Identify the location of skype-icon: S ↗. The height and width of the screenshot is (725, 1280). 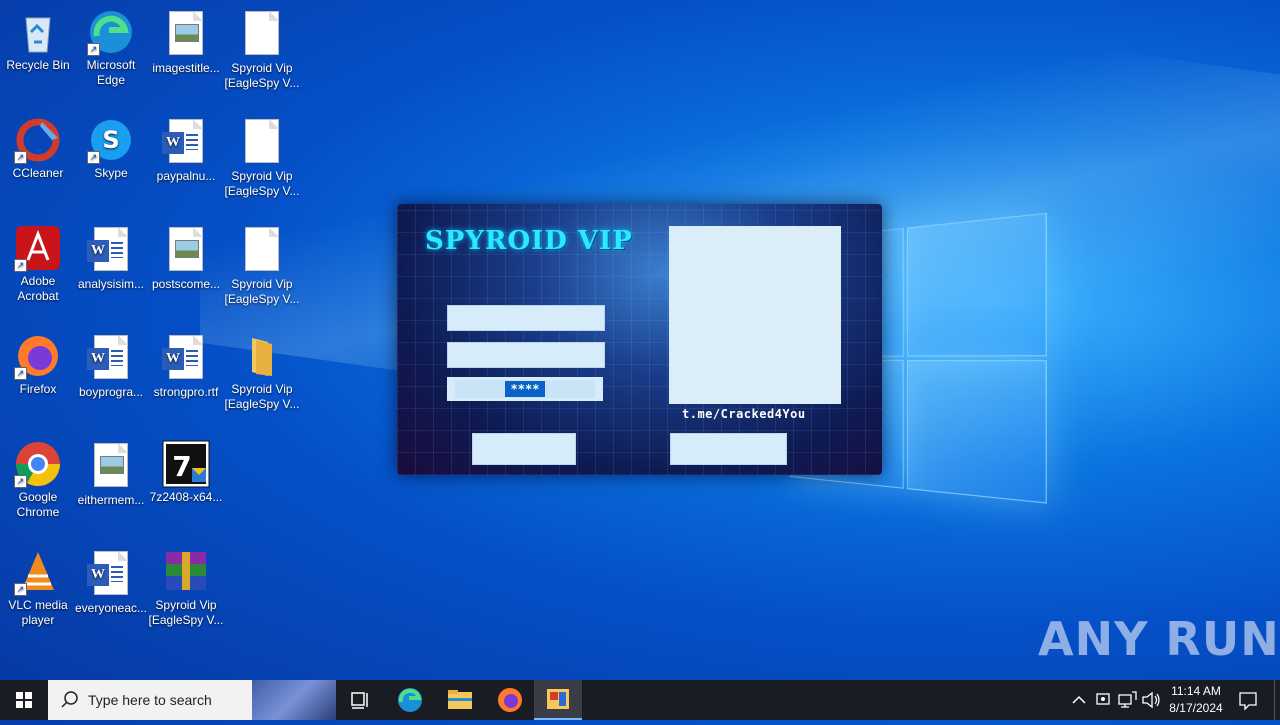
(111, 140).